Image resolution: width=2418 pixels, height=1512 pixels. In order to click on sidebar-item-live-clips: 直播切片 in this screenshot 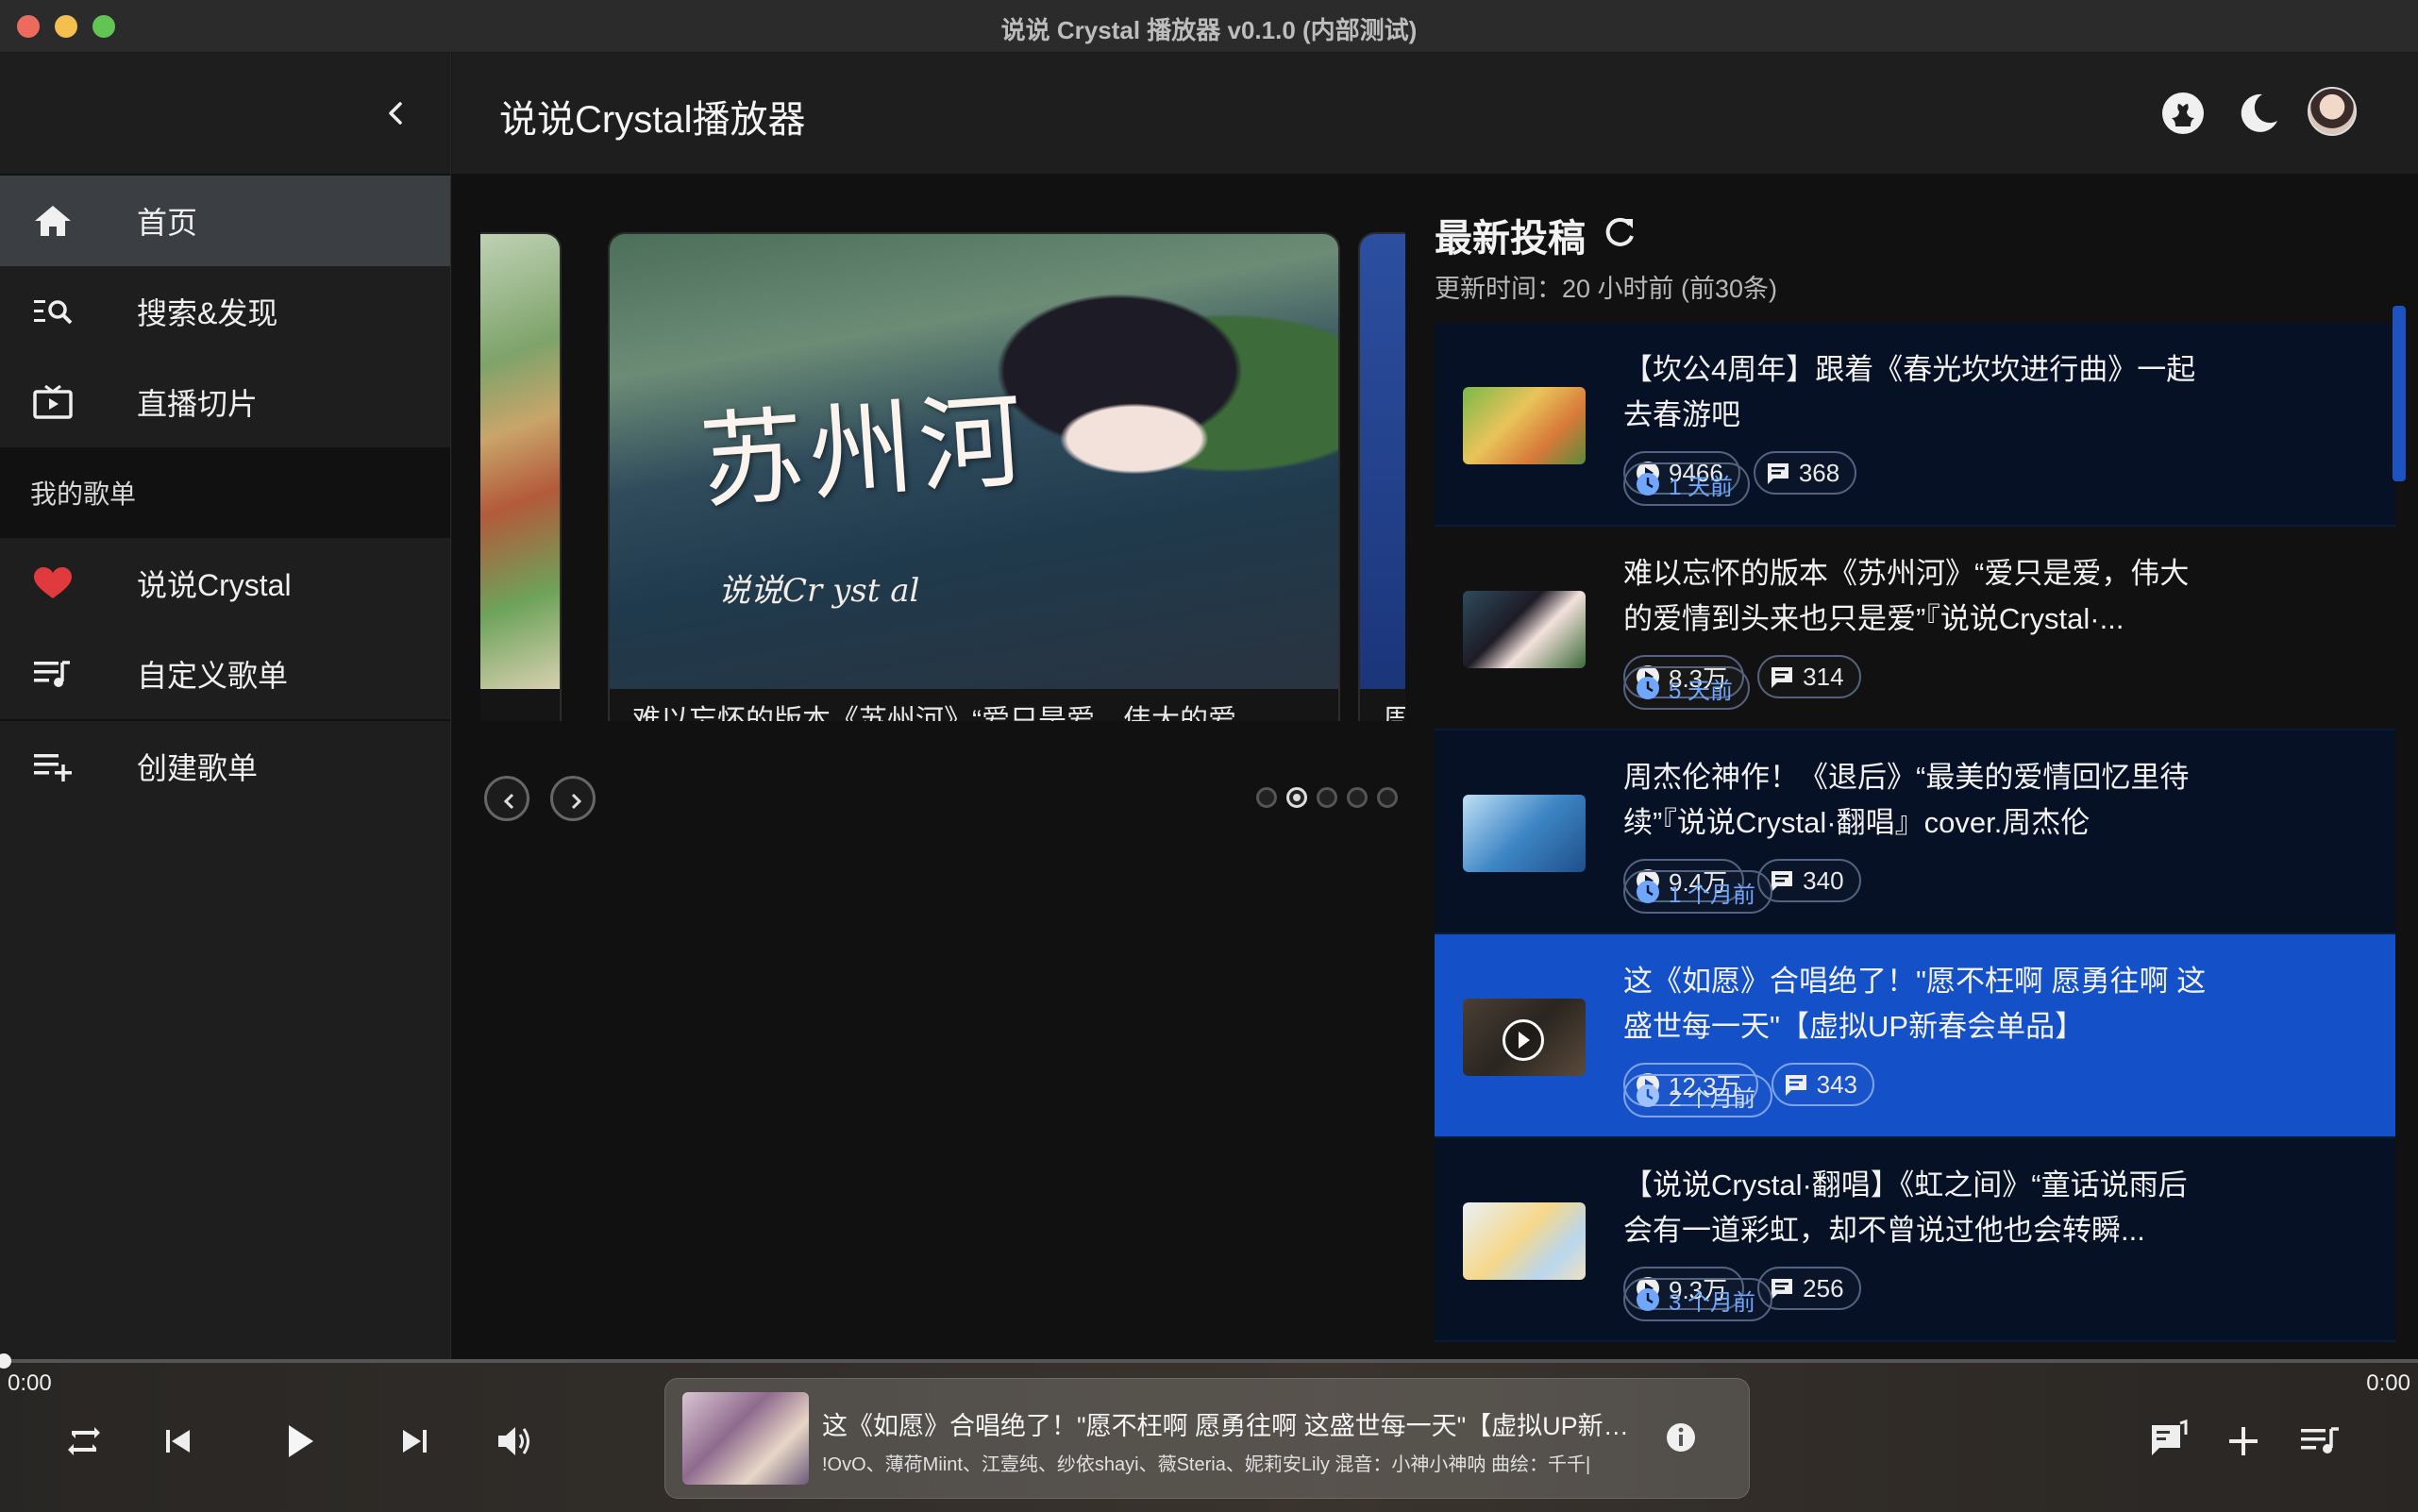, I will do `click(225, 402)`.